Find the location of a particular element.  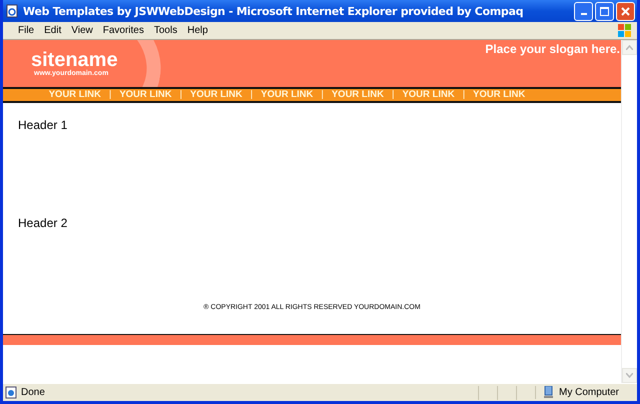

close-button is located at coordinates (625, 11).